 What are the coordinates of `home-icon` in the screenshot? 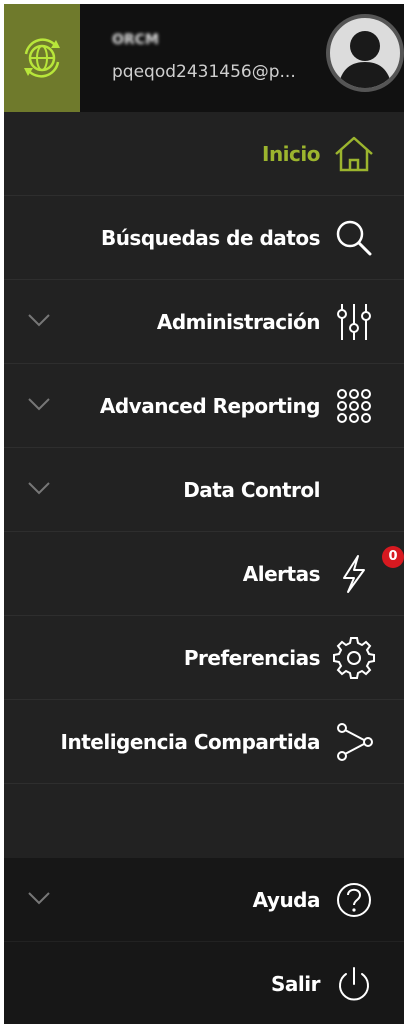 It's located at (354, 154).